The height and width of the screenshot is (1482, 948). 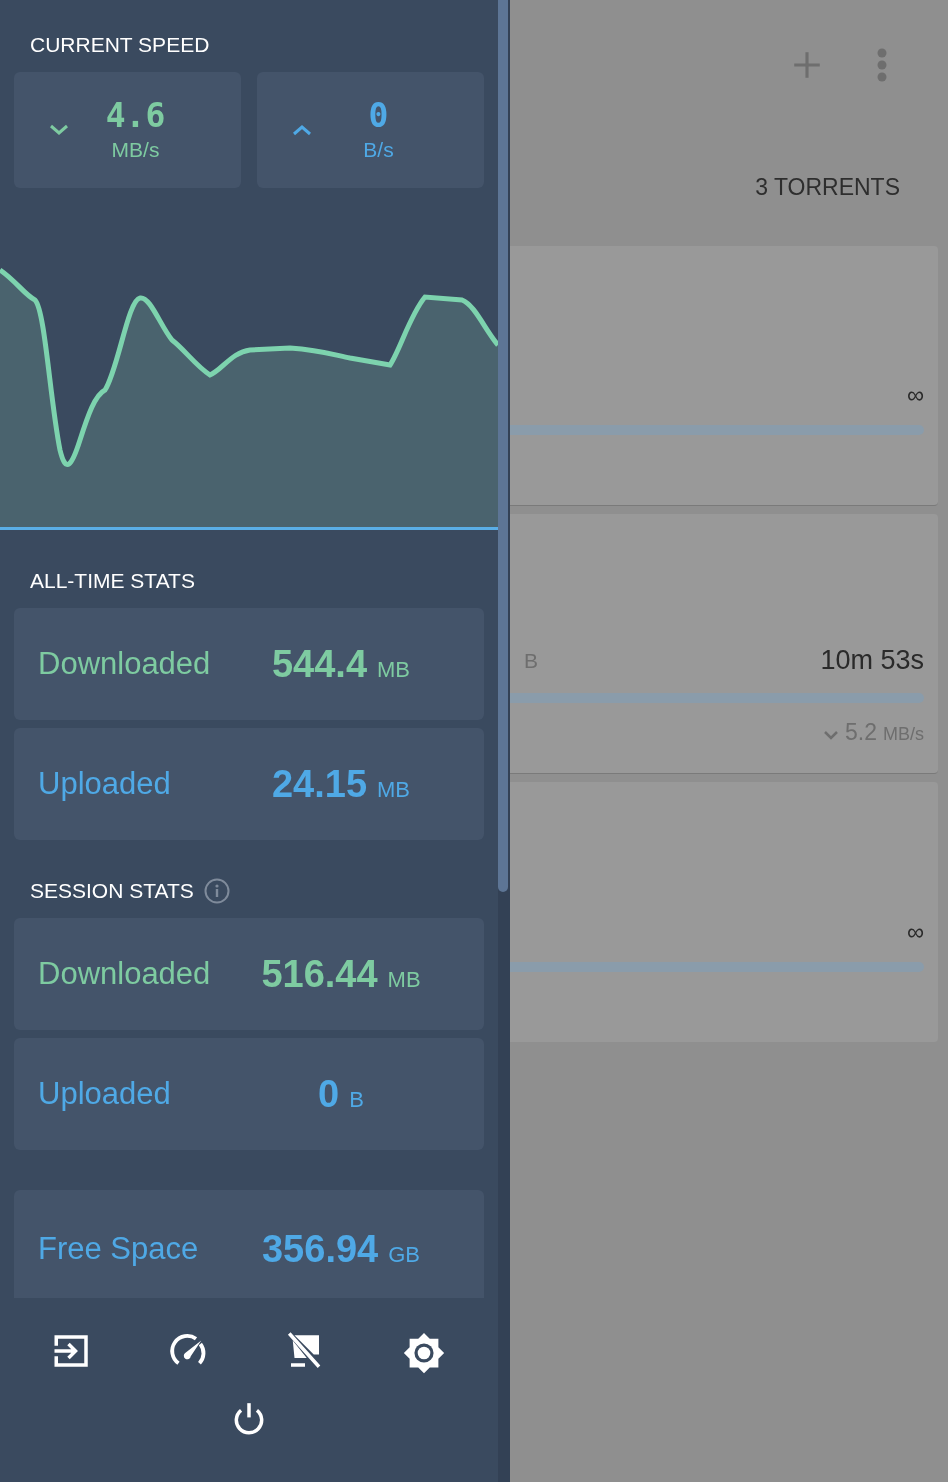 What do you see at coordinates (356, 1100) in the screenshot?
I see `stat-unit: B` at bounding box center [356, 1100].